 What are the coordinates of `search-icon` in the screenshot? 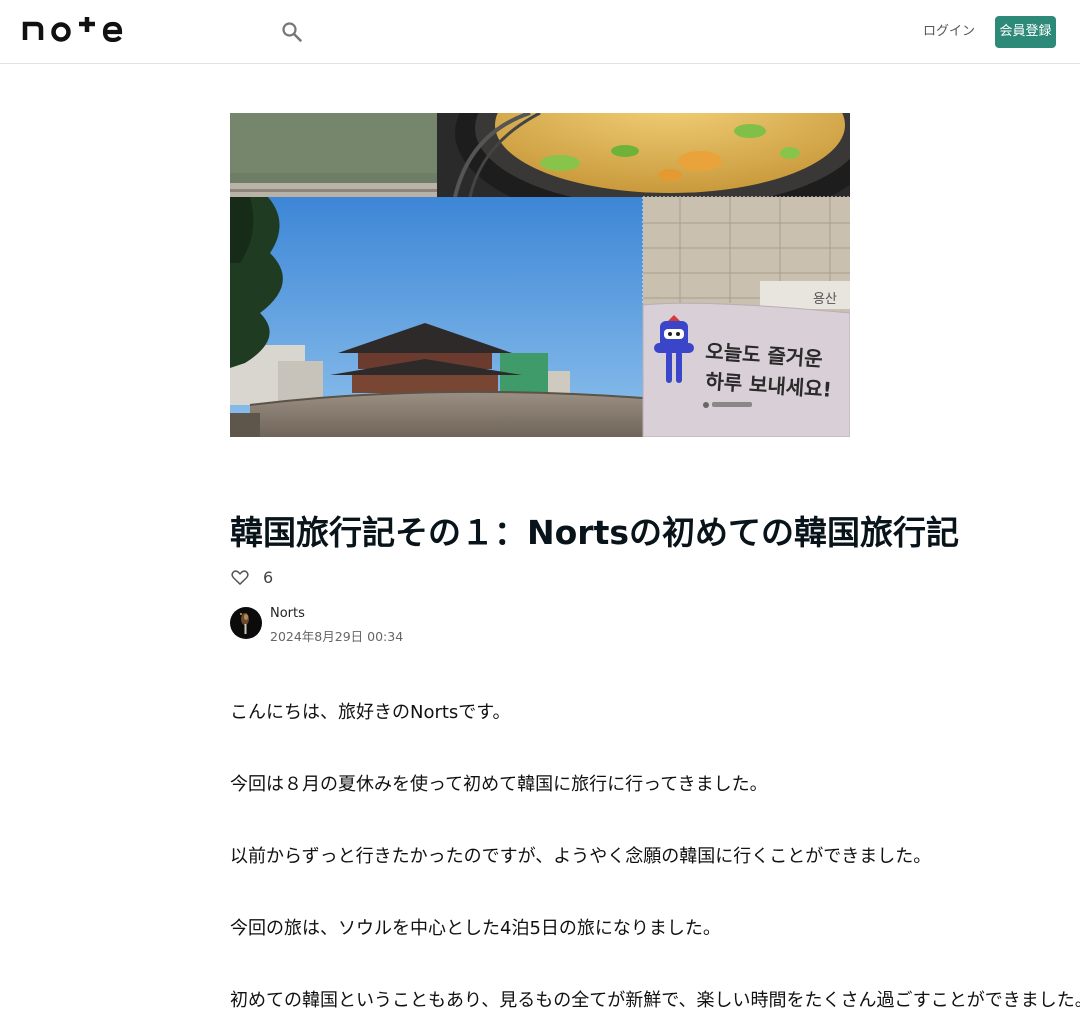 It's located at (292, 32).